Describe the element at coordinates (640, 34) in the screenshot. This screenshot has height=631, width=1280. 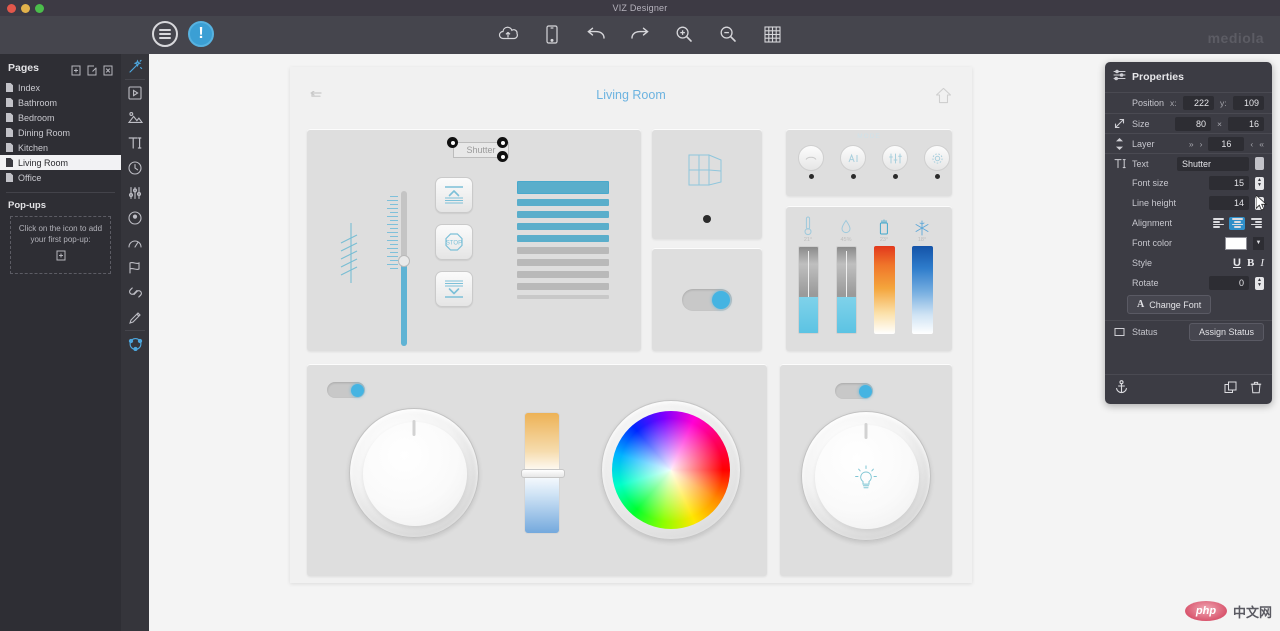
I see `redo-icon` at that location.